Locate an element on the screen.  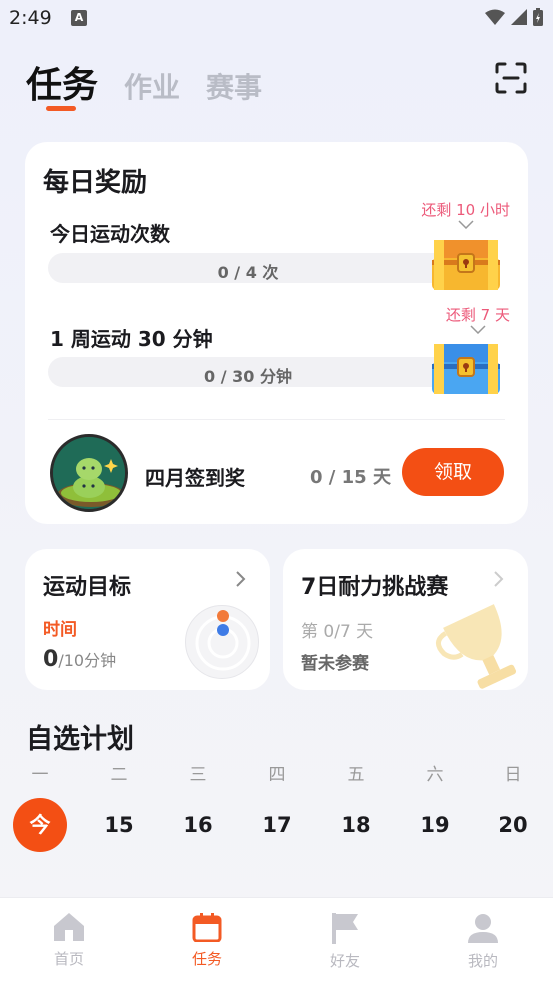
remaining-time-text: 还剩 10 小时 is located at coordinates (465, 210).